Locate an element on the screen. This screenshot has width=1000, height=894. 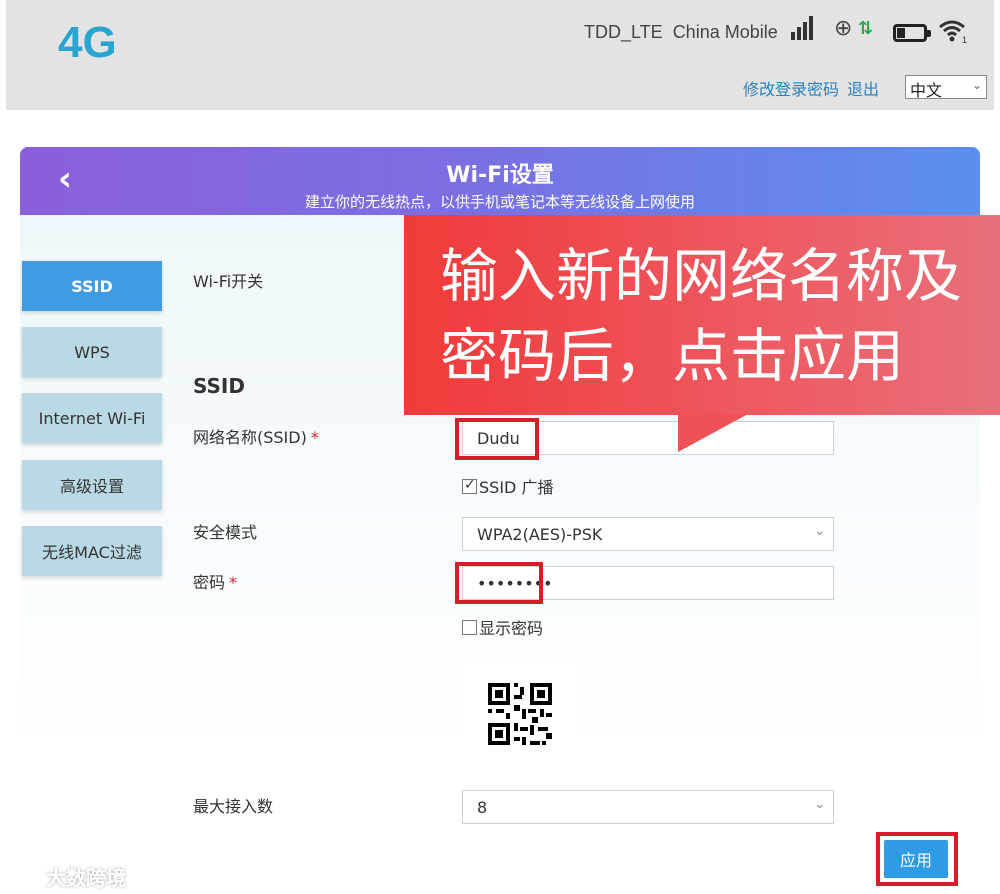
callout-text: 输入新的网络名称及密码后，点击应用 is located at coordinates (701, 316).